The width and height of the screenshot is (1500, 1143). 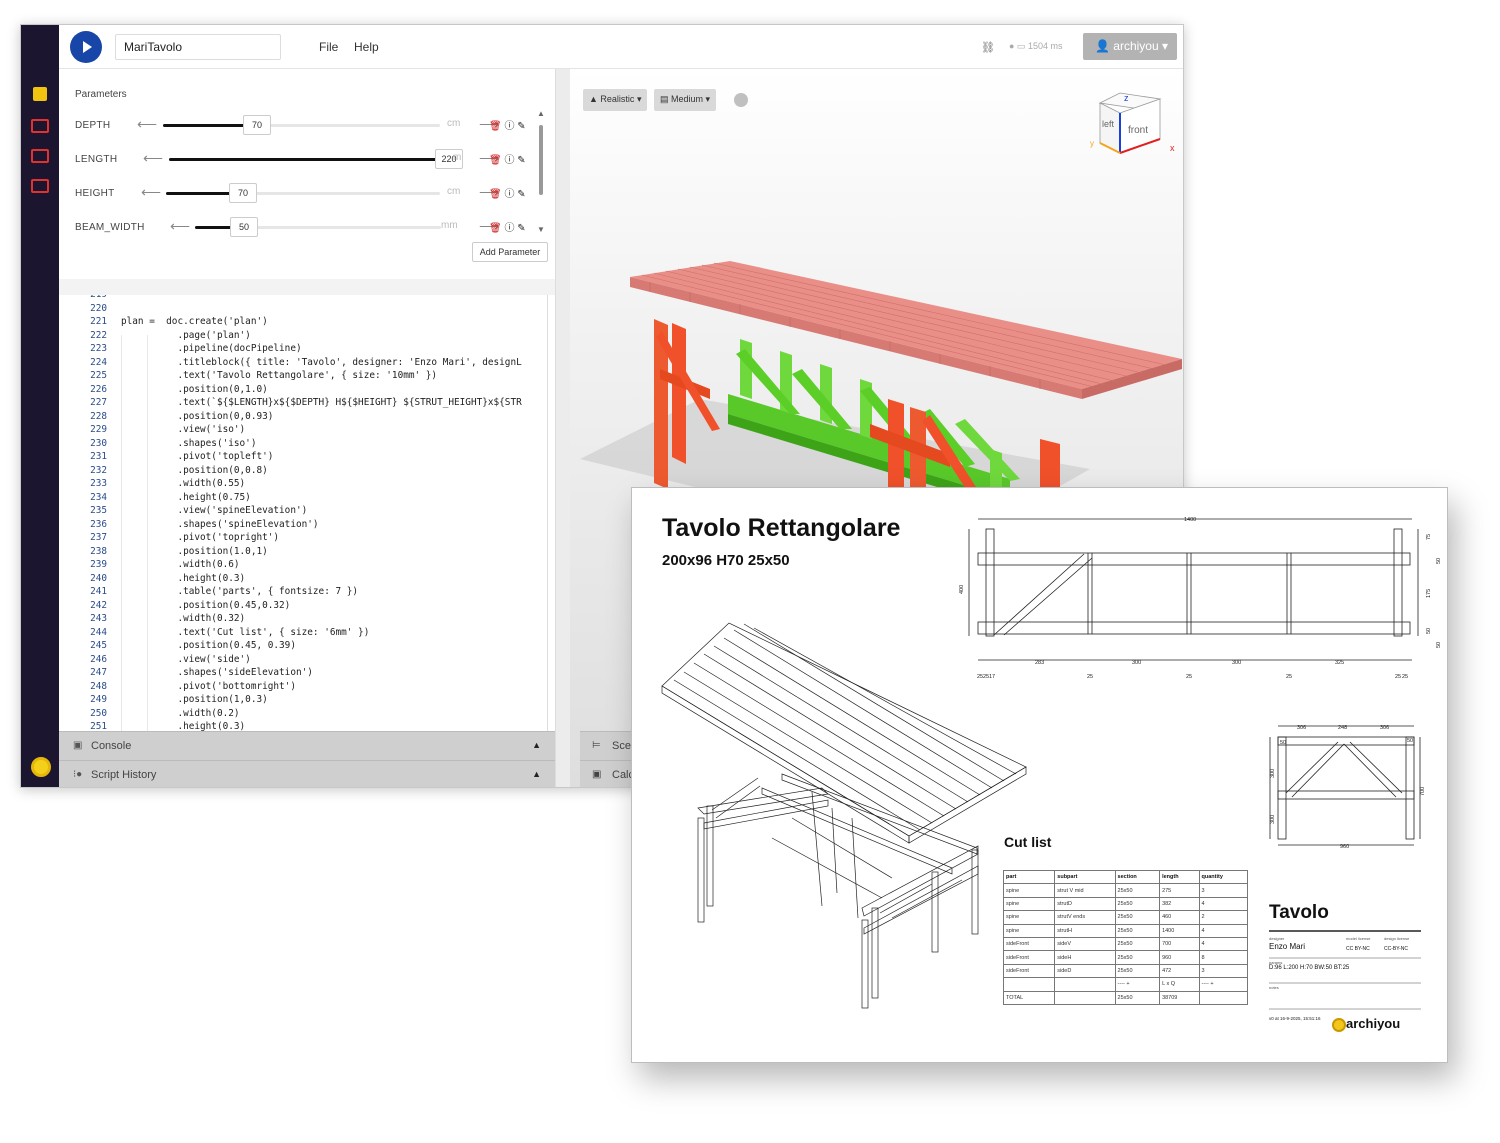 What do you see at coordinates (321, 660) in the screenshot?
I see `code-line: .view('side')` at bounding box center [321, 660].